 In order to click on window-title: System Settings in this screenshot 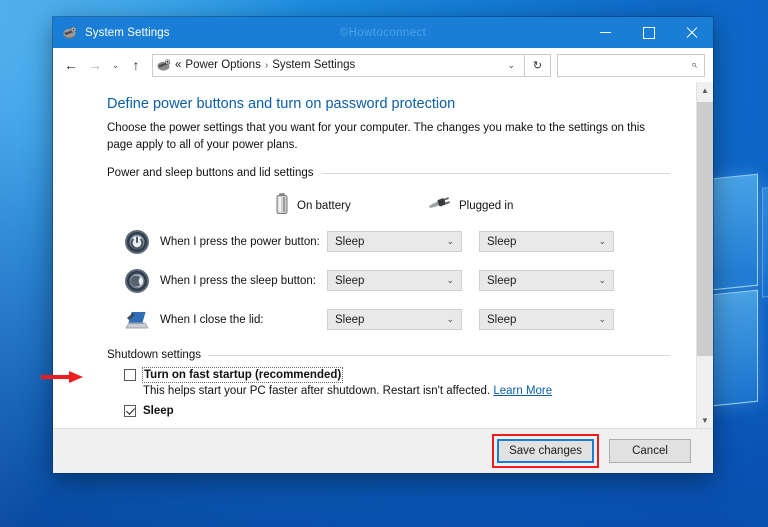, I will do `click(127, 32)`.